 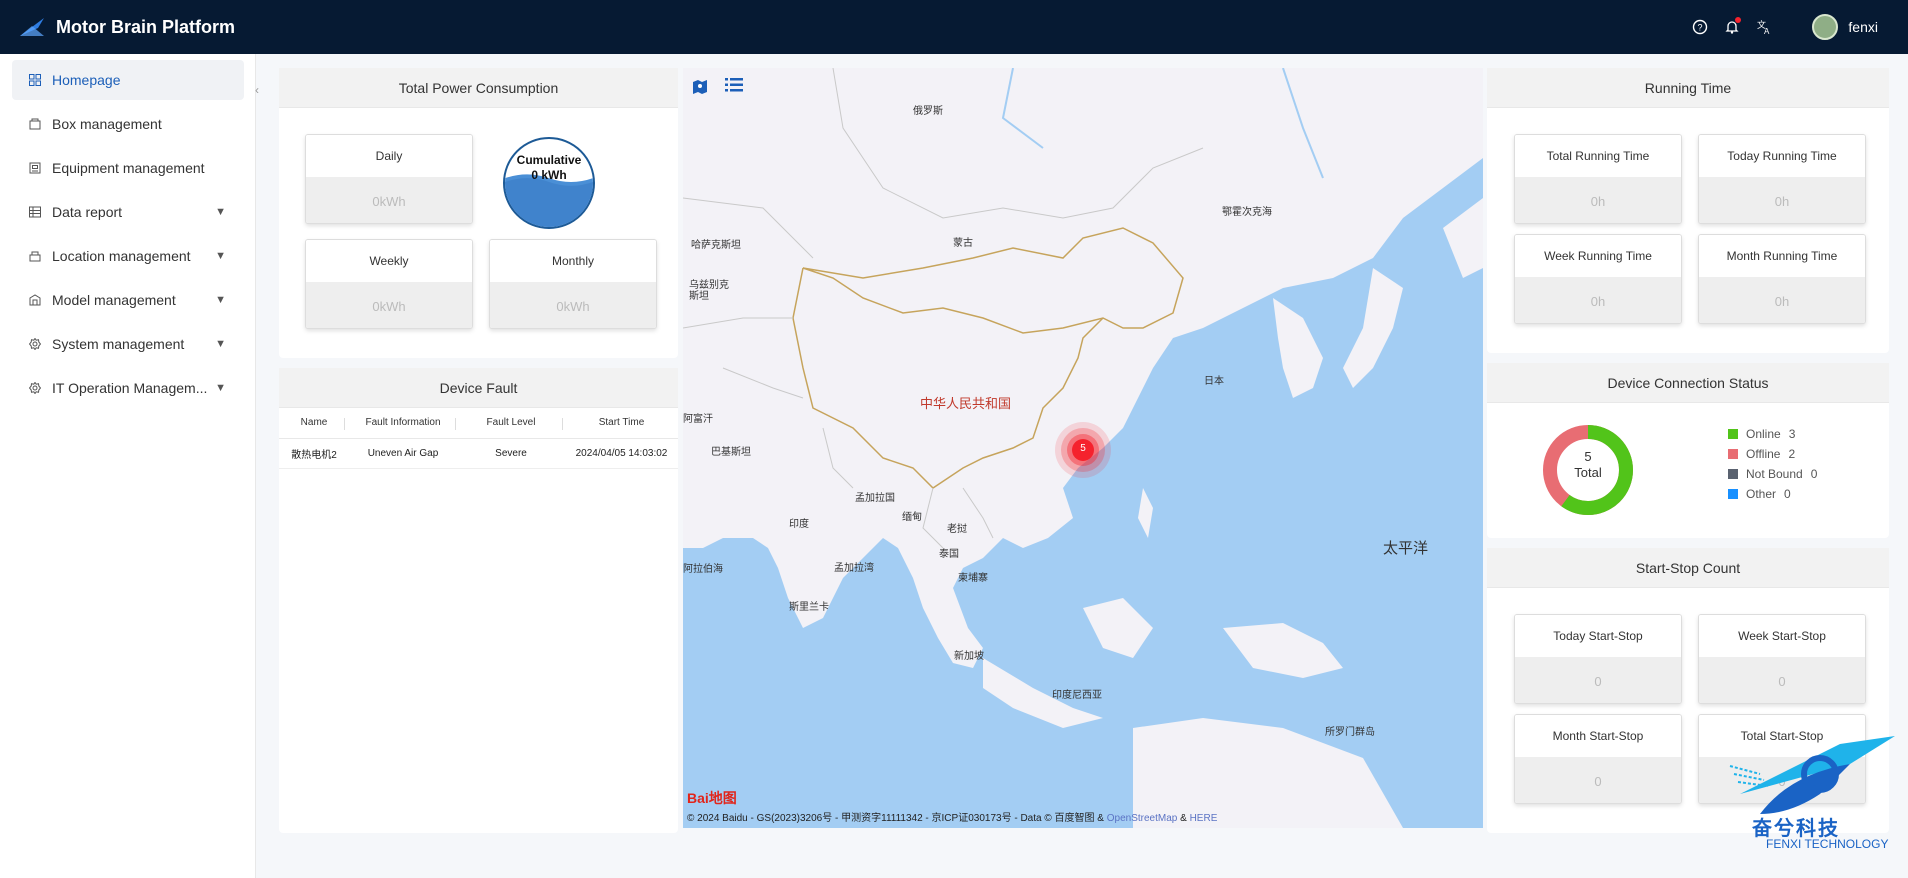 What do you see at coordinates (35, 212) in the screenshot?
I see `table-icon` at bounding box center [35, 212].